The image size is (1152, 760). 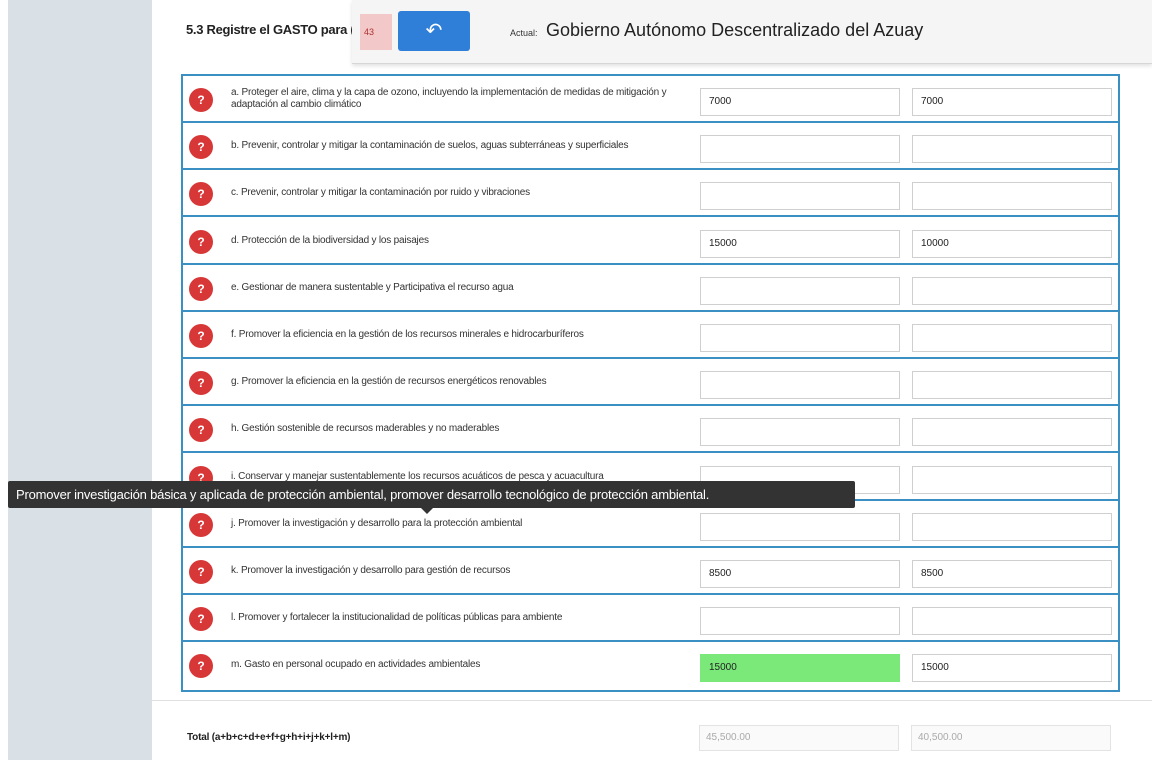 I want to click on amount-input-2: 15000, so click(x=1012, y=668).